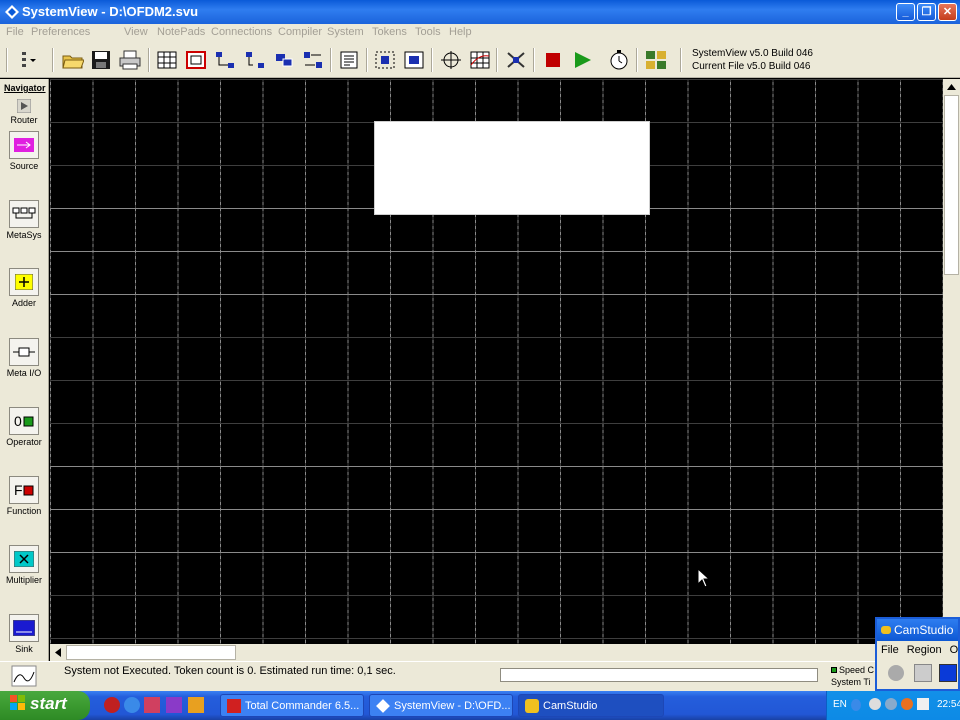  Describe the element at coordinates (313, 60) in the screenshot. I see `reverse-token-icon` at that location.